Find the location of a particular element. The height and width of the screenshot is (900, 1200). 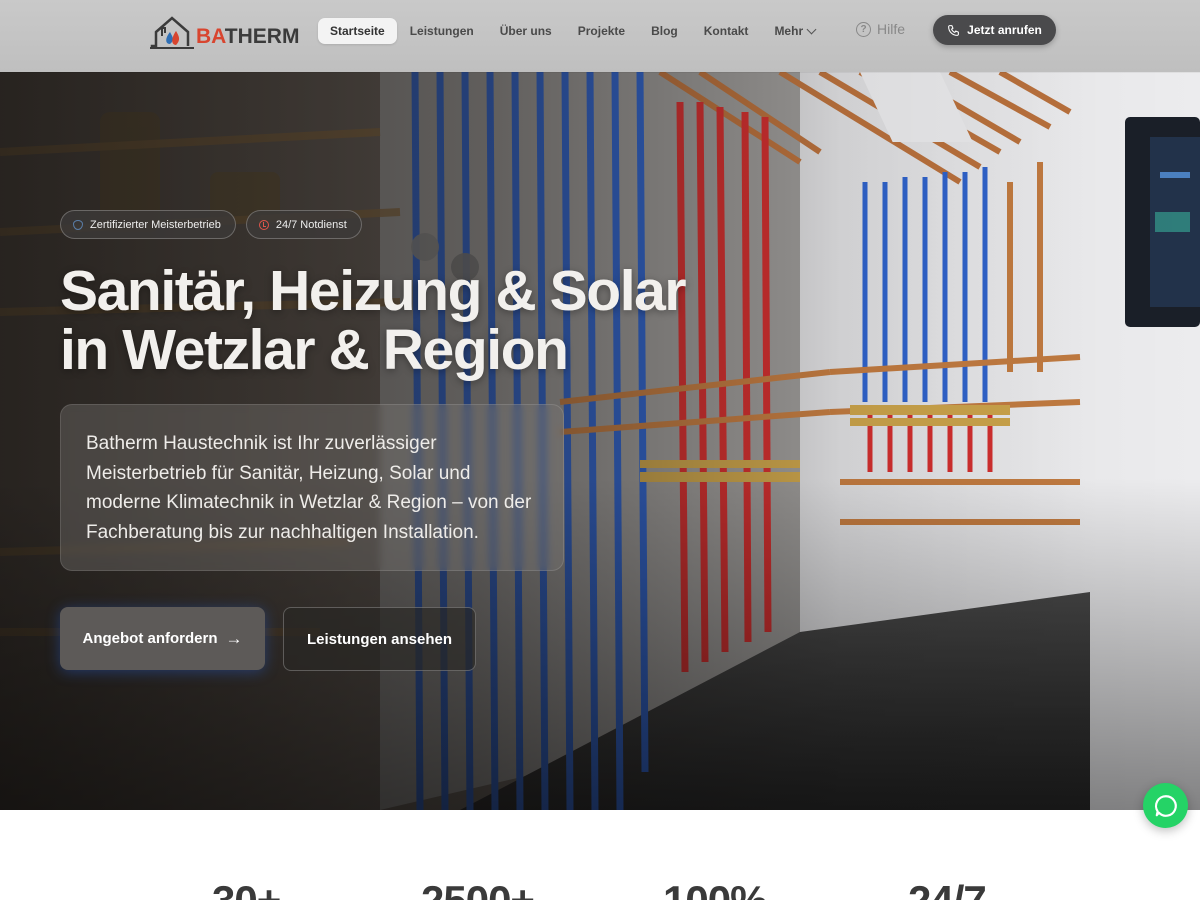

badge-notdienst: 24/7 Notdienst is located at coordinates (303, 224).